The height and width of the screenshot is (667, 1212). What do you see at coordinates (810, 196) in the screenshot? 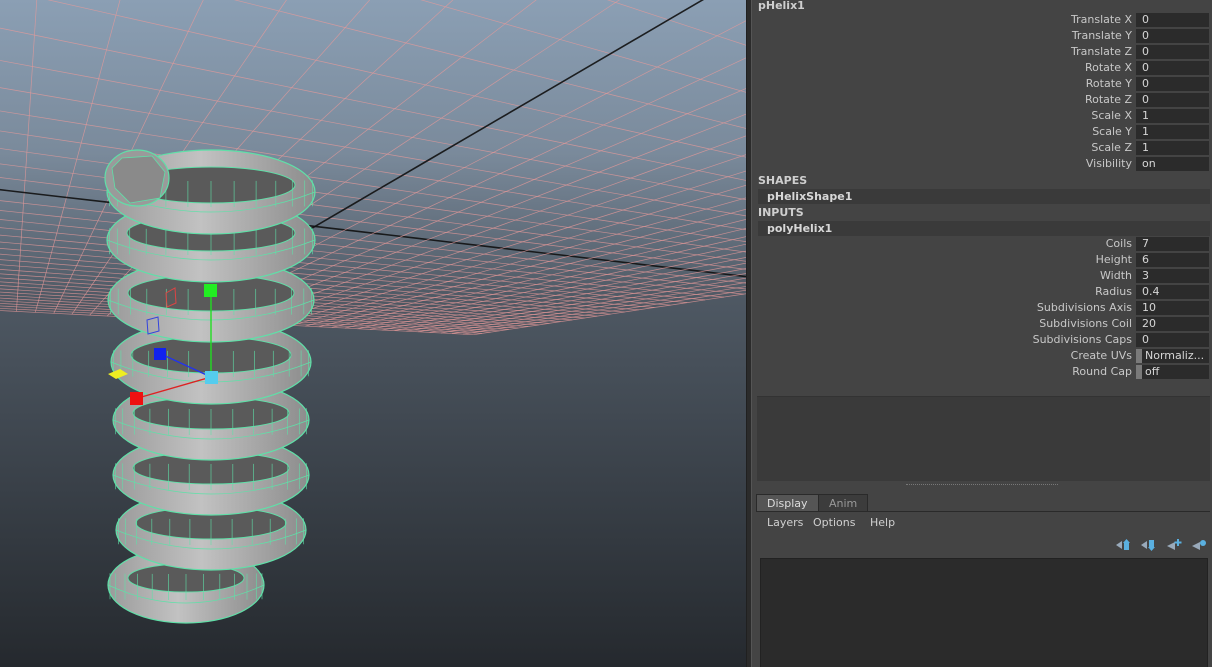
I see `shape-node-name: pHelixShape1` at bounding box center [810, 196].